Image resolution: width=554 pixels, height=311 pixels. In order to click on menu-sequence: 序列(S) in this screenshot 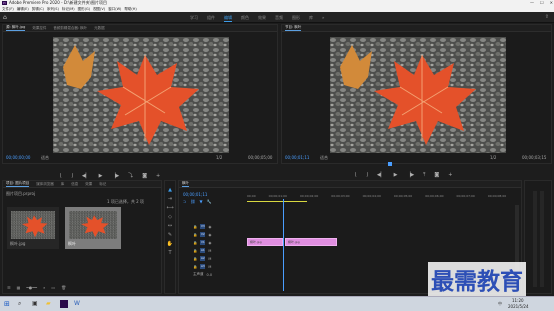, I will do `click(53, 9)`.